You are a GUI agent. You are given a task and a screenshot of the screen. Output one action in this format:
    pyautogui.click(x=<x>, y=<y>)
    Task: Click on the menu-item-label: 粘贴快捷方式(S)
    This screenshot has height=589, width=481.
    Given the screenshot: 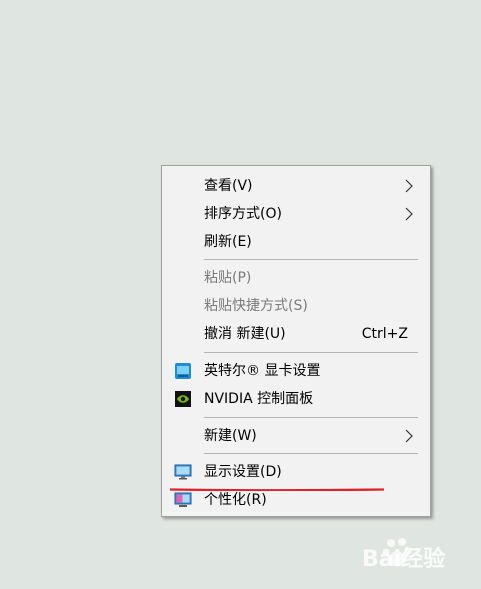 What is the action you would take?
    pyautogui.click(x=256, y=306)
    